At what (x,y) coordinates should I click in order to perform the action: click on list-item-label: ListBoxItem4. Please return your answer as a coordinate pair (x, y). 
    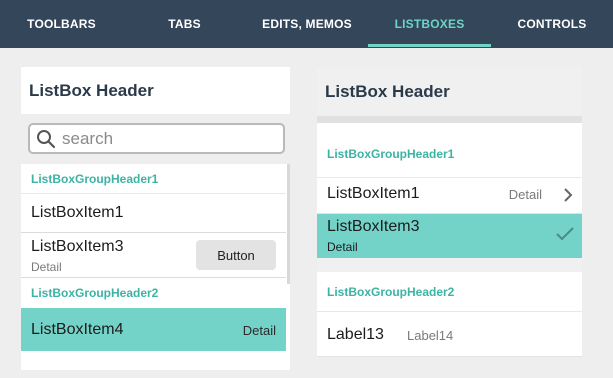
    Looking at the image, I should click on (77, 329).